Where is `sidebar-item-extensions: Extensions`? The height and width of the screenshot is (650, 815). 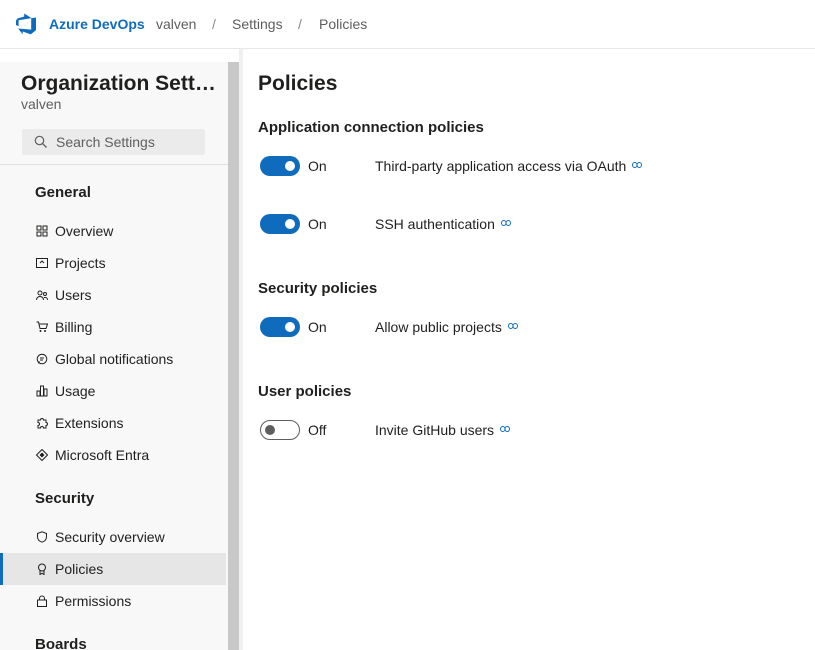
sidebar-item-extensions: Extensions is located at coordinates (113, 423).